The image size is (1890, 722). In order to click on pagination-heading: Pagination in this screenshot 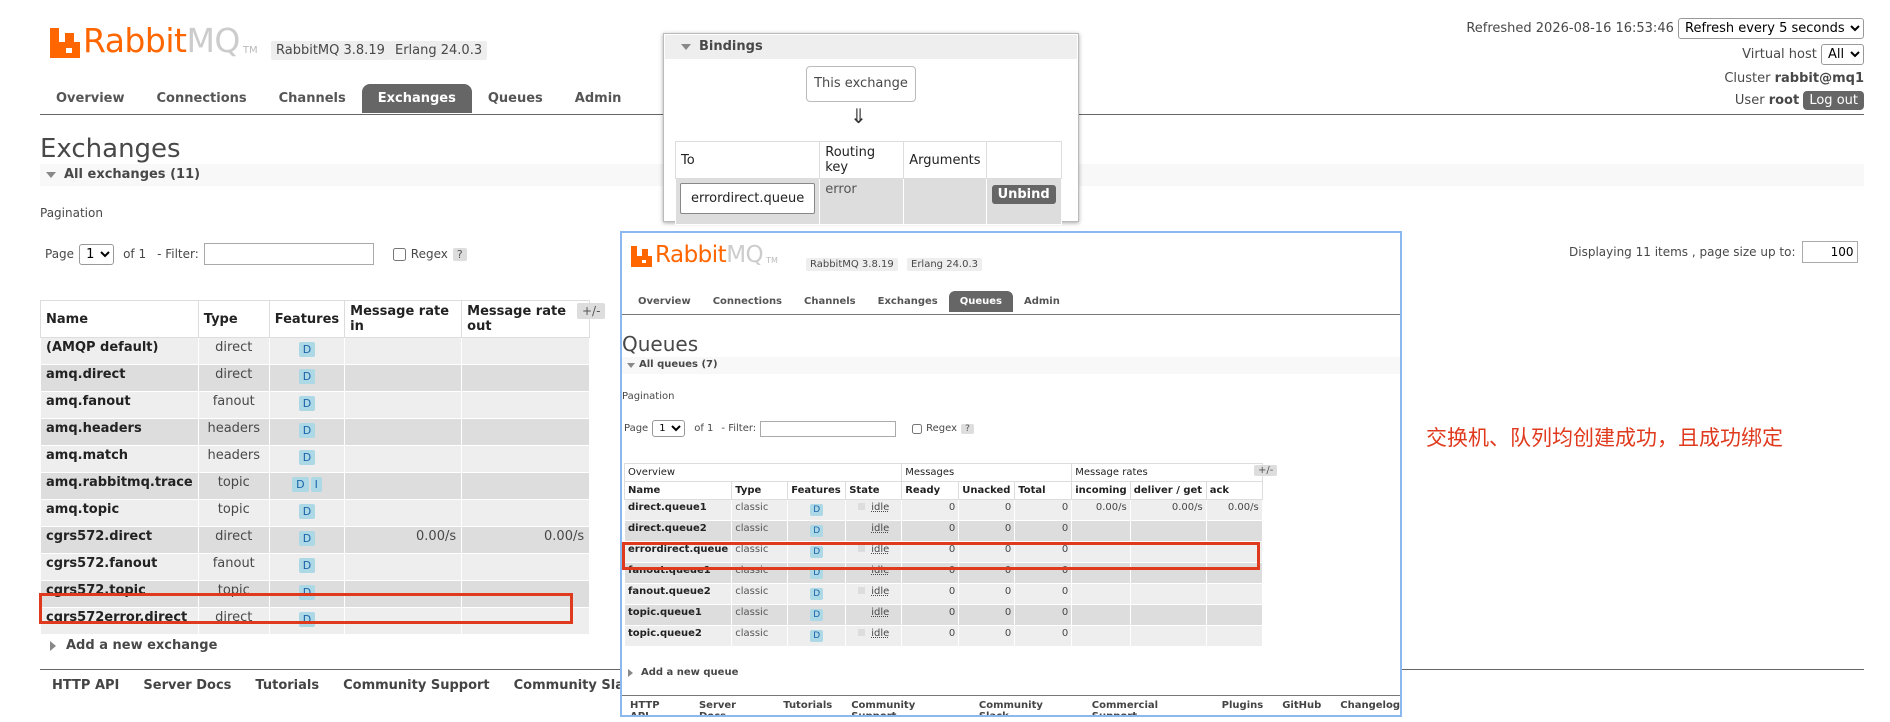, I will do `click(71, 213)`.